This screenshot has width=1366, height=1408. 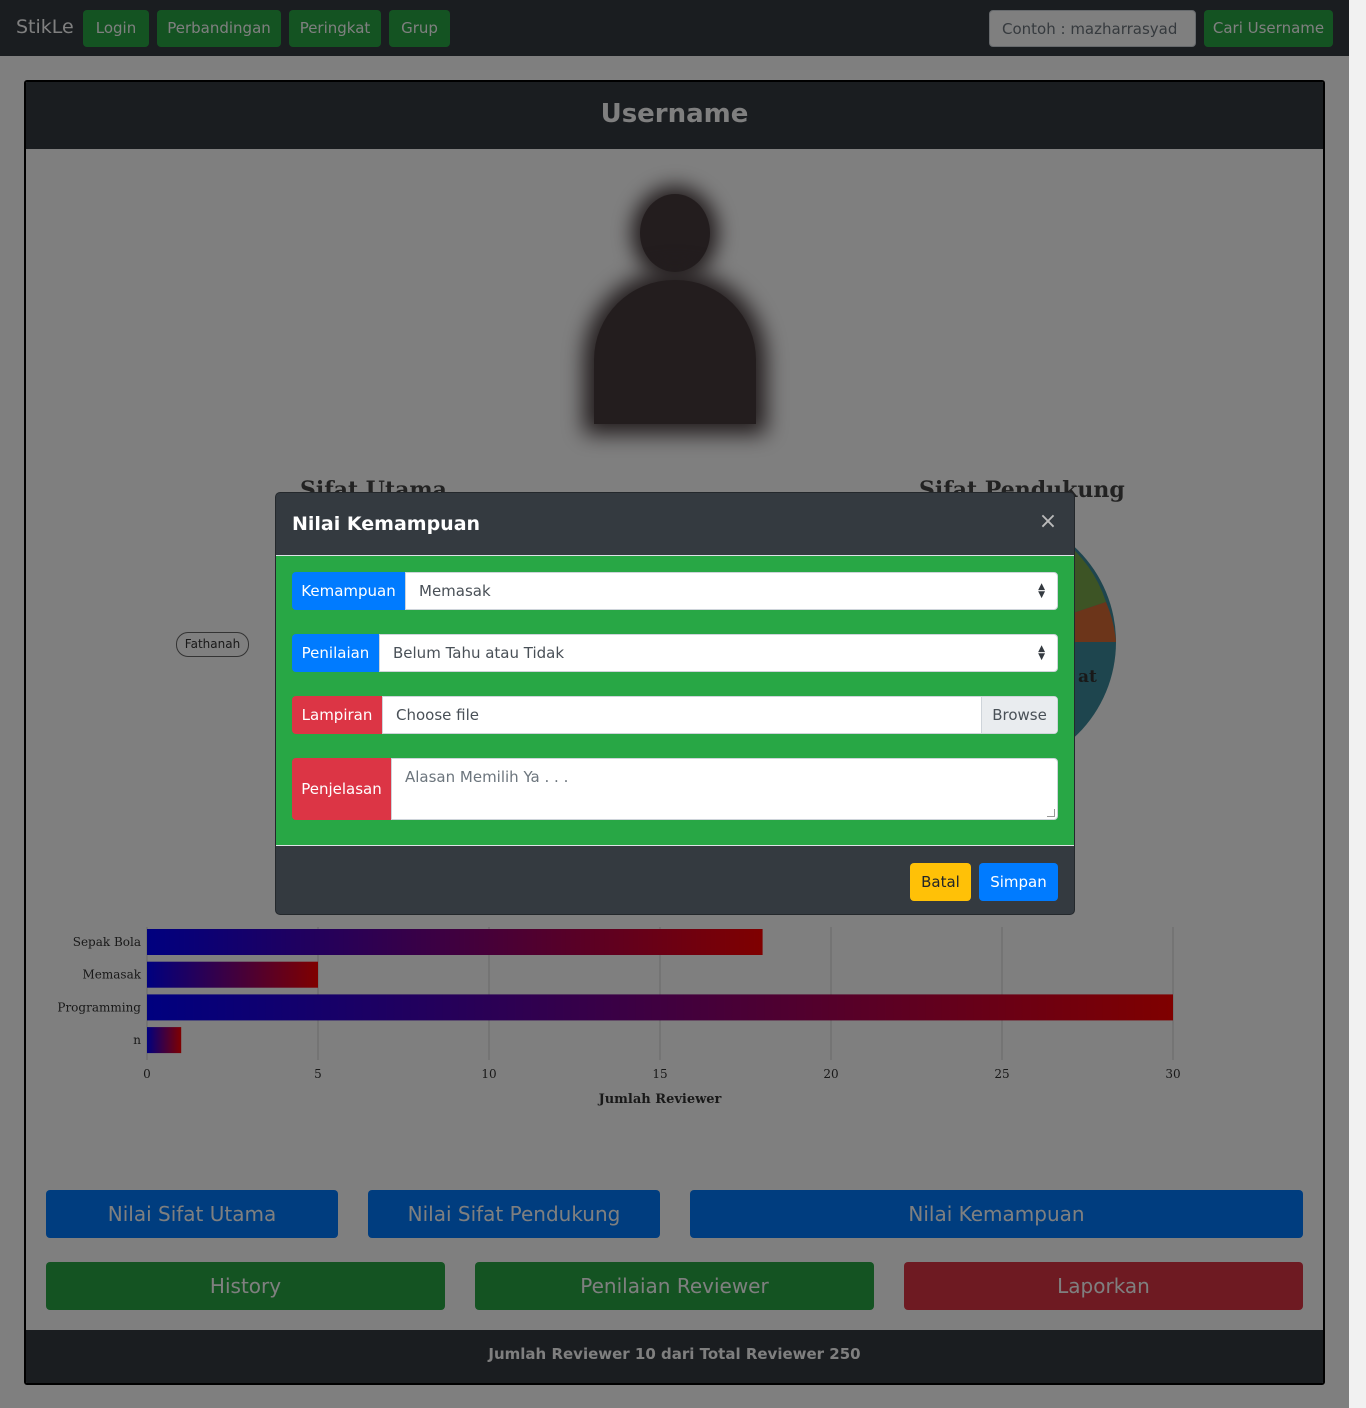 What do you see at coordinates (337, 715) in the screenshot?
I see `lampiran-label: Lampiran` at bounding box center [337, 715].